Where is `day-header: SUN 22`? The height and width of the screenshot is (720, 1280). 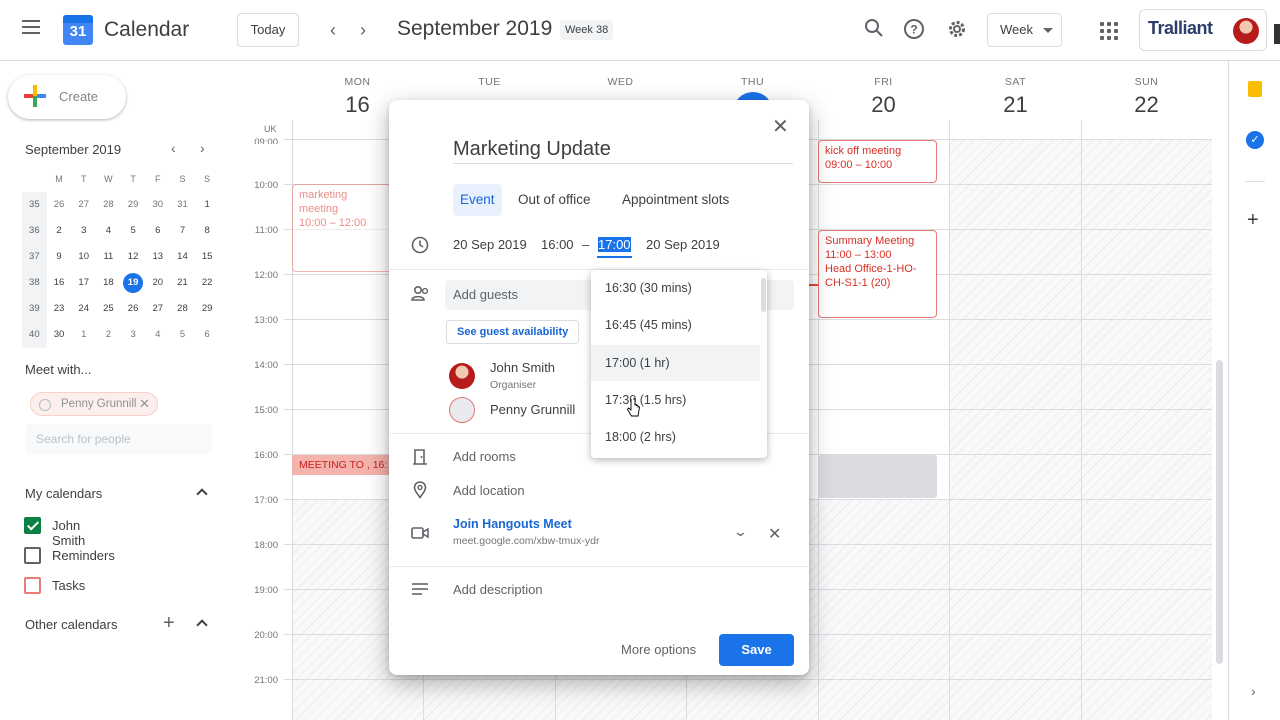
day-header: SUN 22 is located at coordinates (1146, 97).